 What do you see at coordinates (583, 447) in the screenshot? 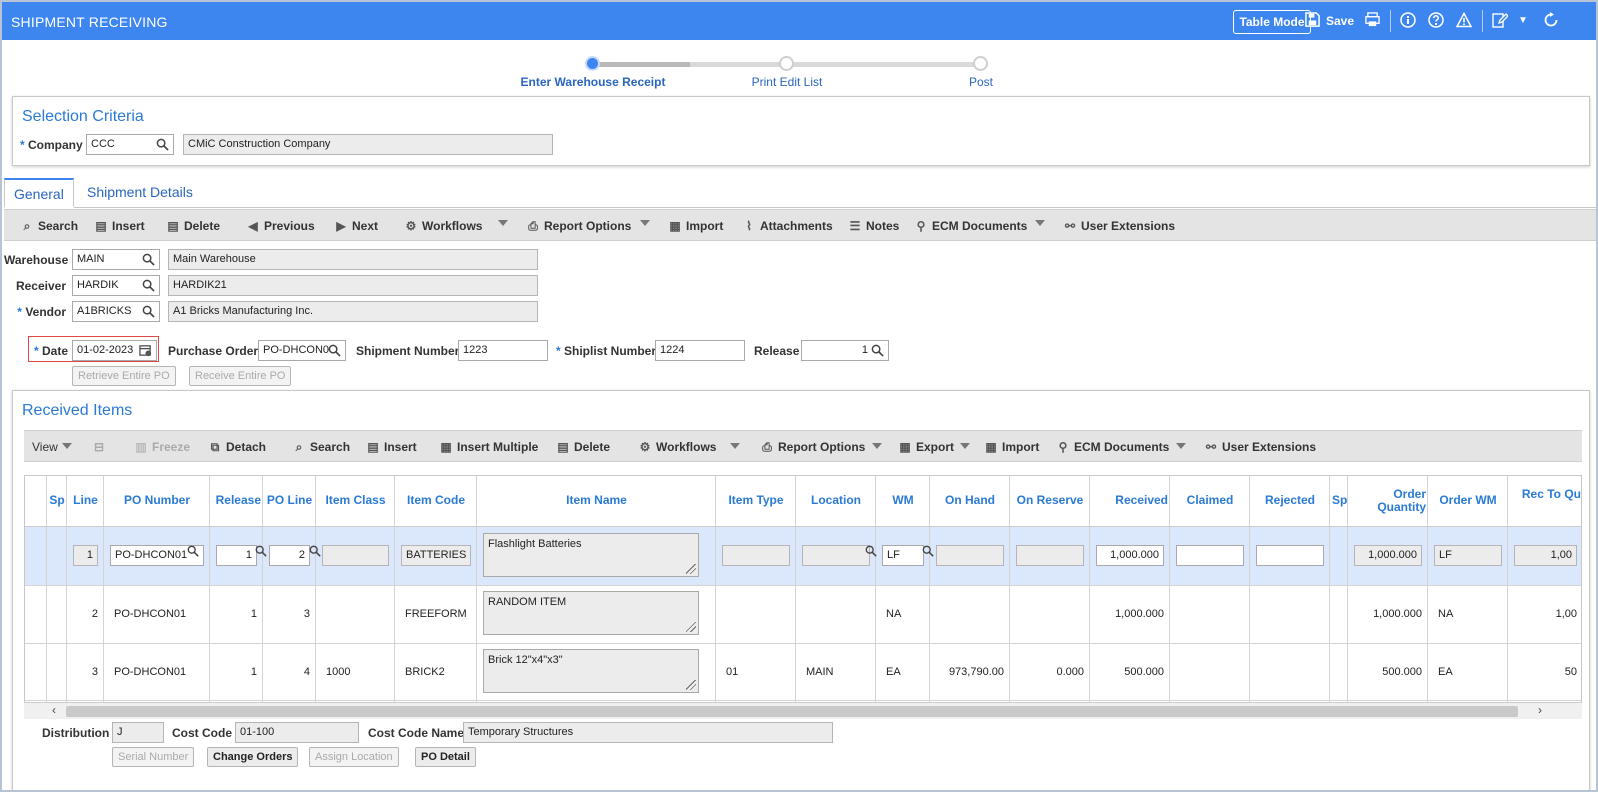
I see `grid-delete-button: ▤ Delete` at bounding box center [583, 447].